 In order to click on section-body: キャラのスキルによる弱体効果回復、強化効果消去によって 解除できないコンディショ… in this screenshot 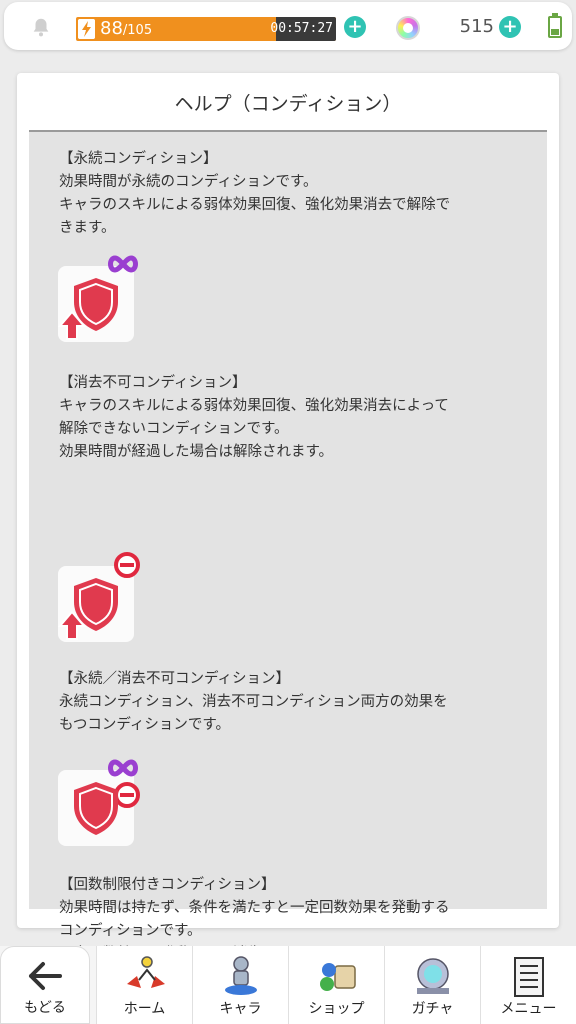, I will do `click(254, 429)`.